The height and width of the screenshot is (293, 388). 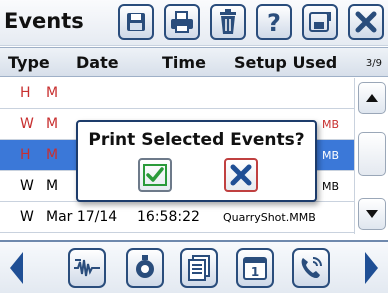 I want to click on documents-icon, so click(x=199, y=268).